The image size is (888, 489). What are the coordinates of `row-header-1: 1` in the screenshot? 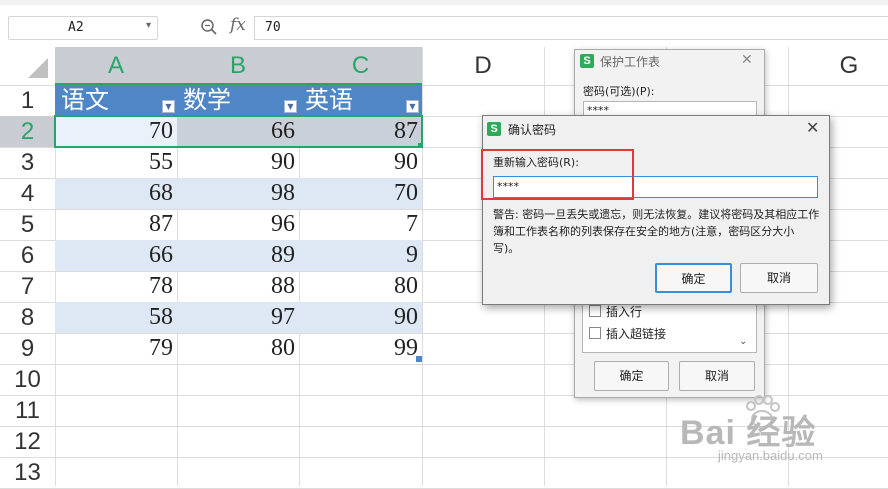 It's located at (27, 100).